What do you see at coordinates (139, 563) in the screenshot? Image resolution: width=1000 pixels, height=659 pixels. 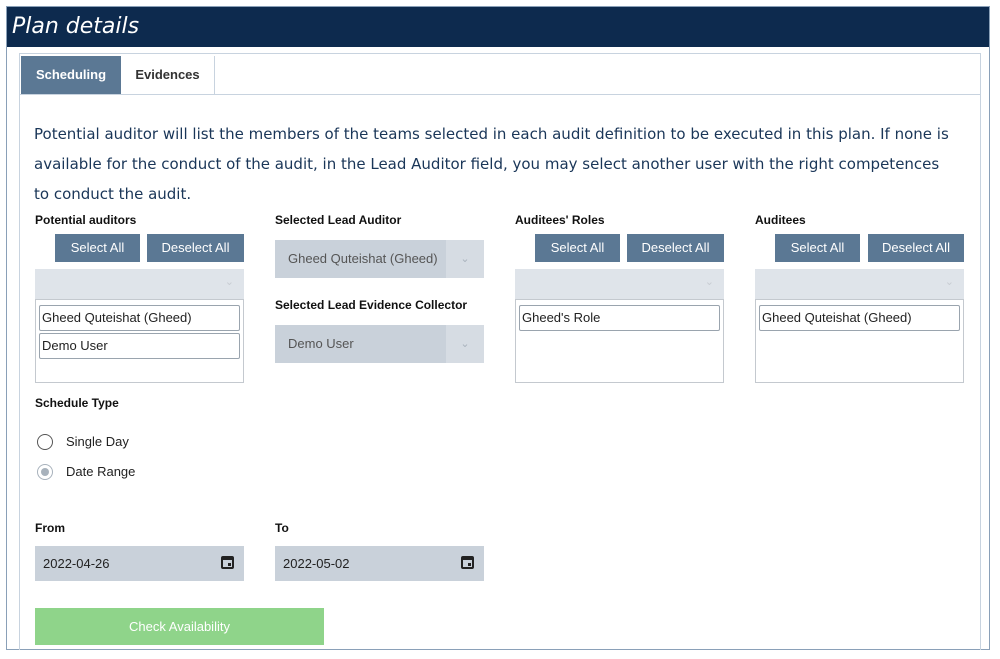 I see `from-date-input: 2022-04-26` at bounding box center [139, 563].